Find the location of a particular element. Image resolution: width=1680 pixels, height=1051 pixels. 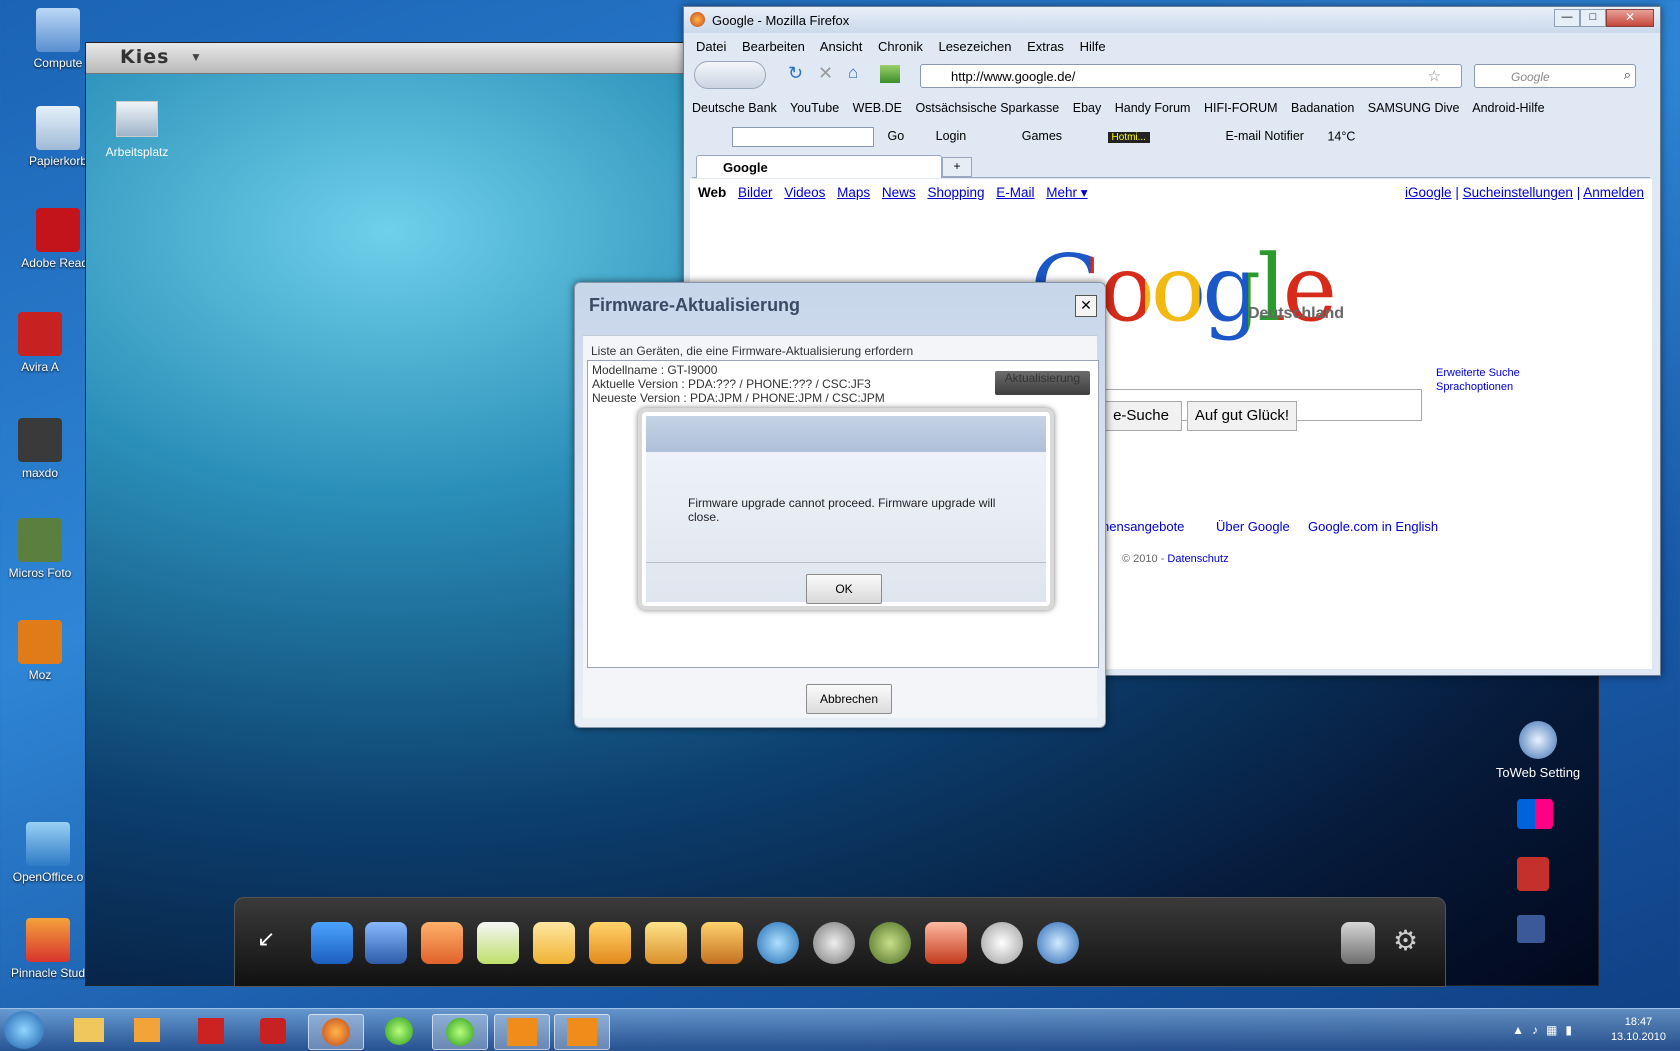

tab-google: Google is located at coordinates (819, 166).